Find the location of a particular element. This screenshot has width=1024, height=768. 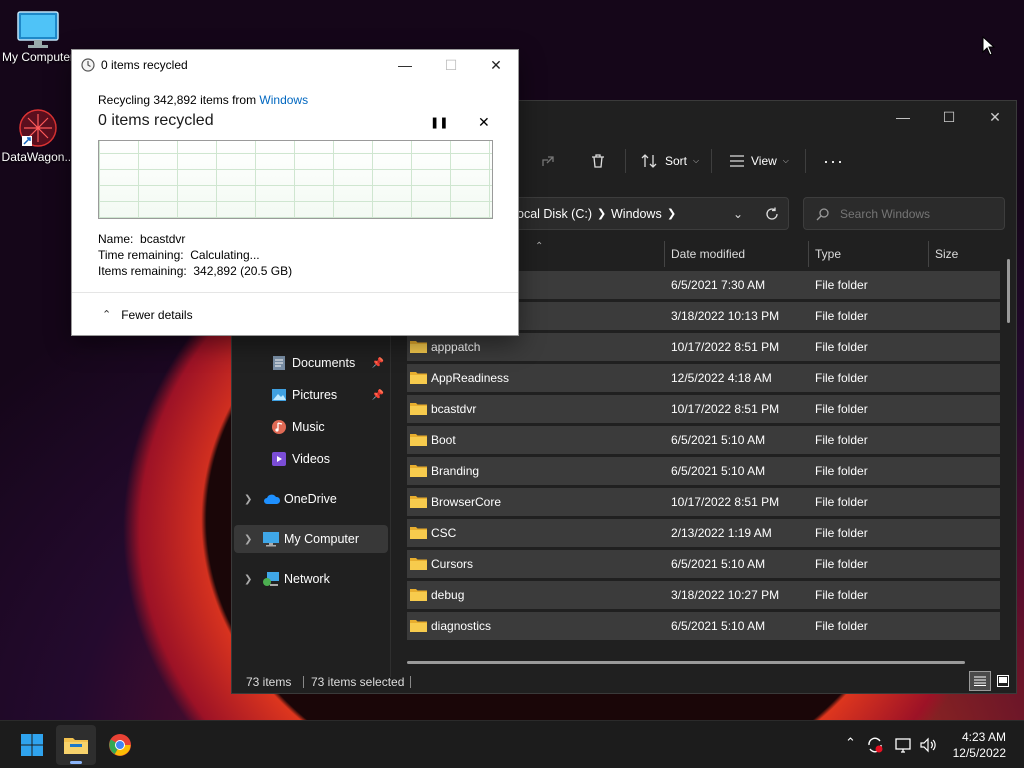

videos-icon is located at coordinates (279, 459).